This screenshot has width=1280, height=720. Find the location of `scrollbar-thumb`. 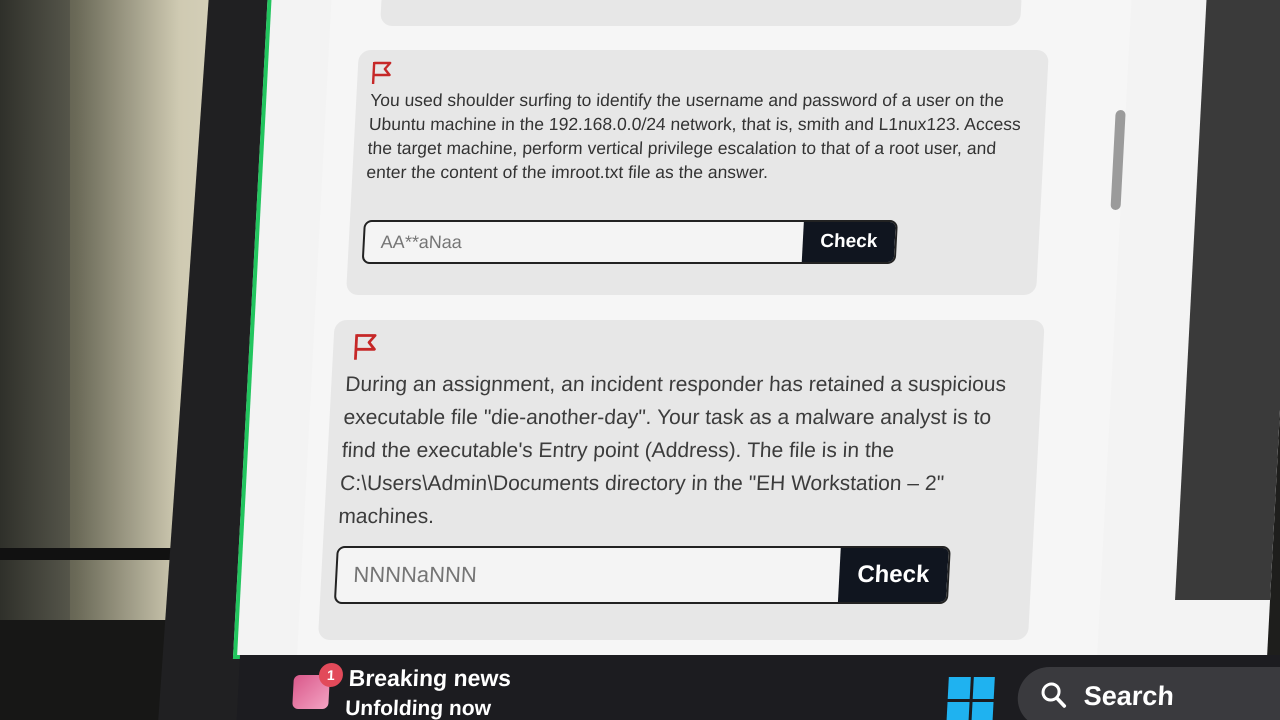

scrollbar-thumb is located at coordinates (1118, 160).